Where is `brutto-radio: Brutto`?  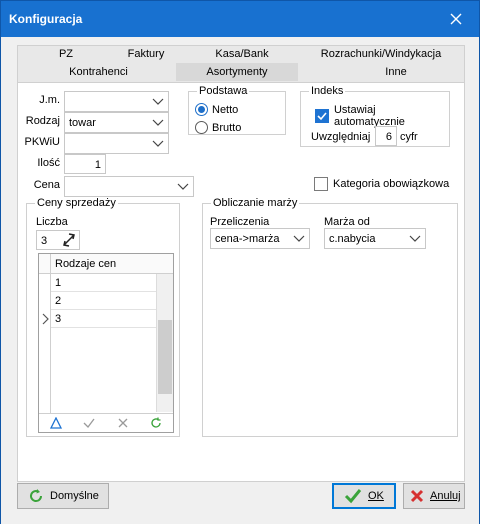
brutto-radio: Brutto is located at coordinates (218, 127).